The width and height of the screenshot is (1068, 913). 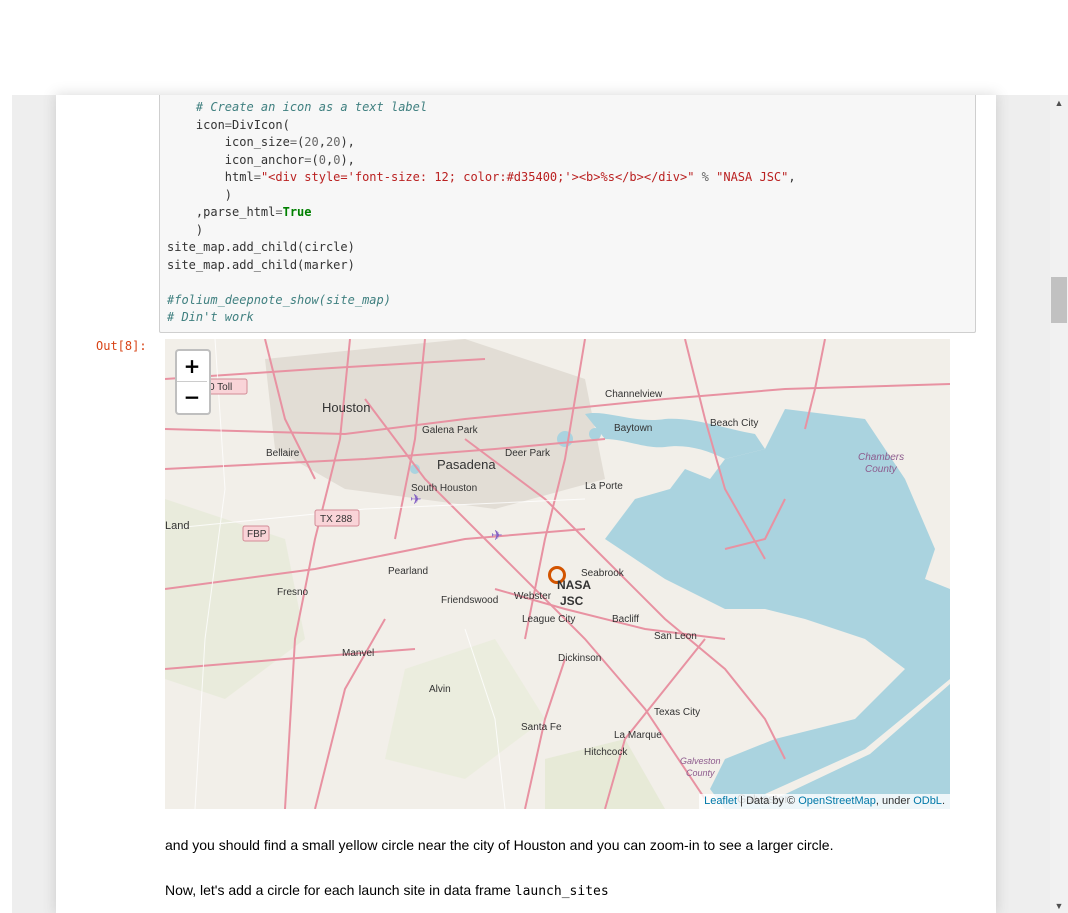 What do you see at coordinates (220, 387) in the screenshot?
I see `map-label-toll: 0 Toll` at bounding box center [220, 387].